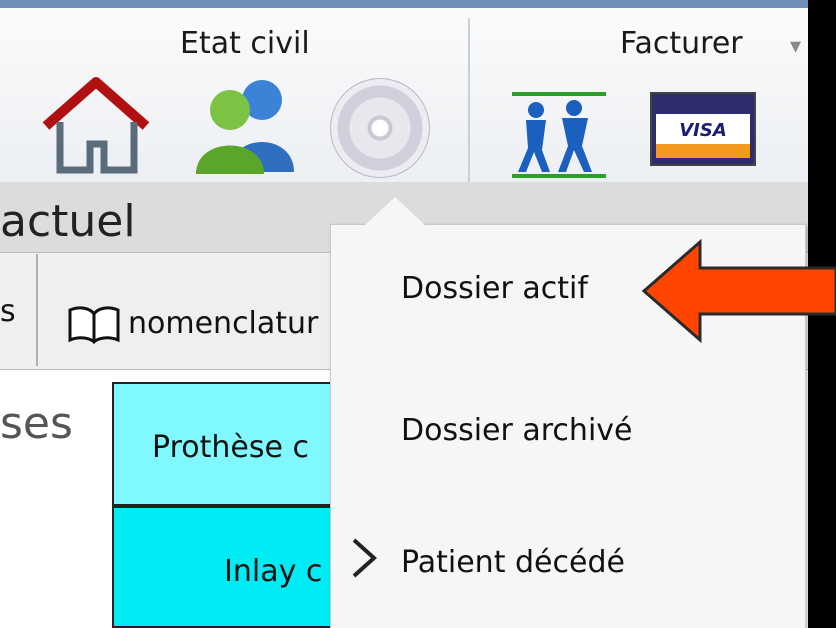 This screenshot has width=836, height=628. I want to click on section-title: actuel, so click(68, 221).